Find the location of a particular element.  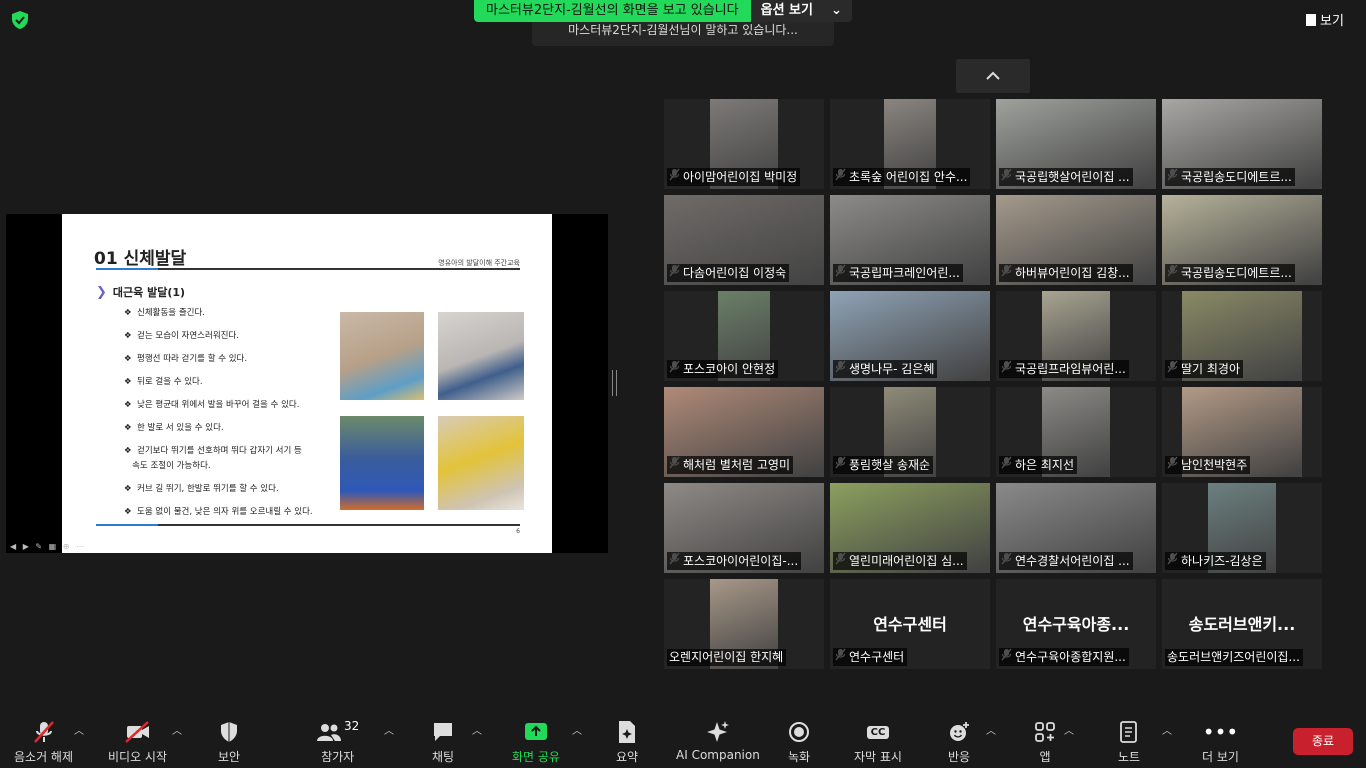

captions-label: 자막 표시 is located at coordinates (878, 757).